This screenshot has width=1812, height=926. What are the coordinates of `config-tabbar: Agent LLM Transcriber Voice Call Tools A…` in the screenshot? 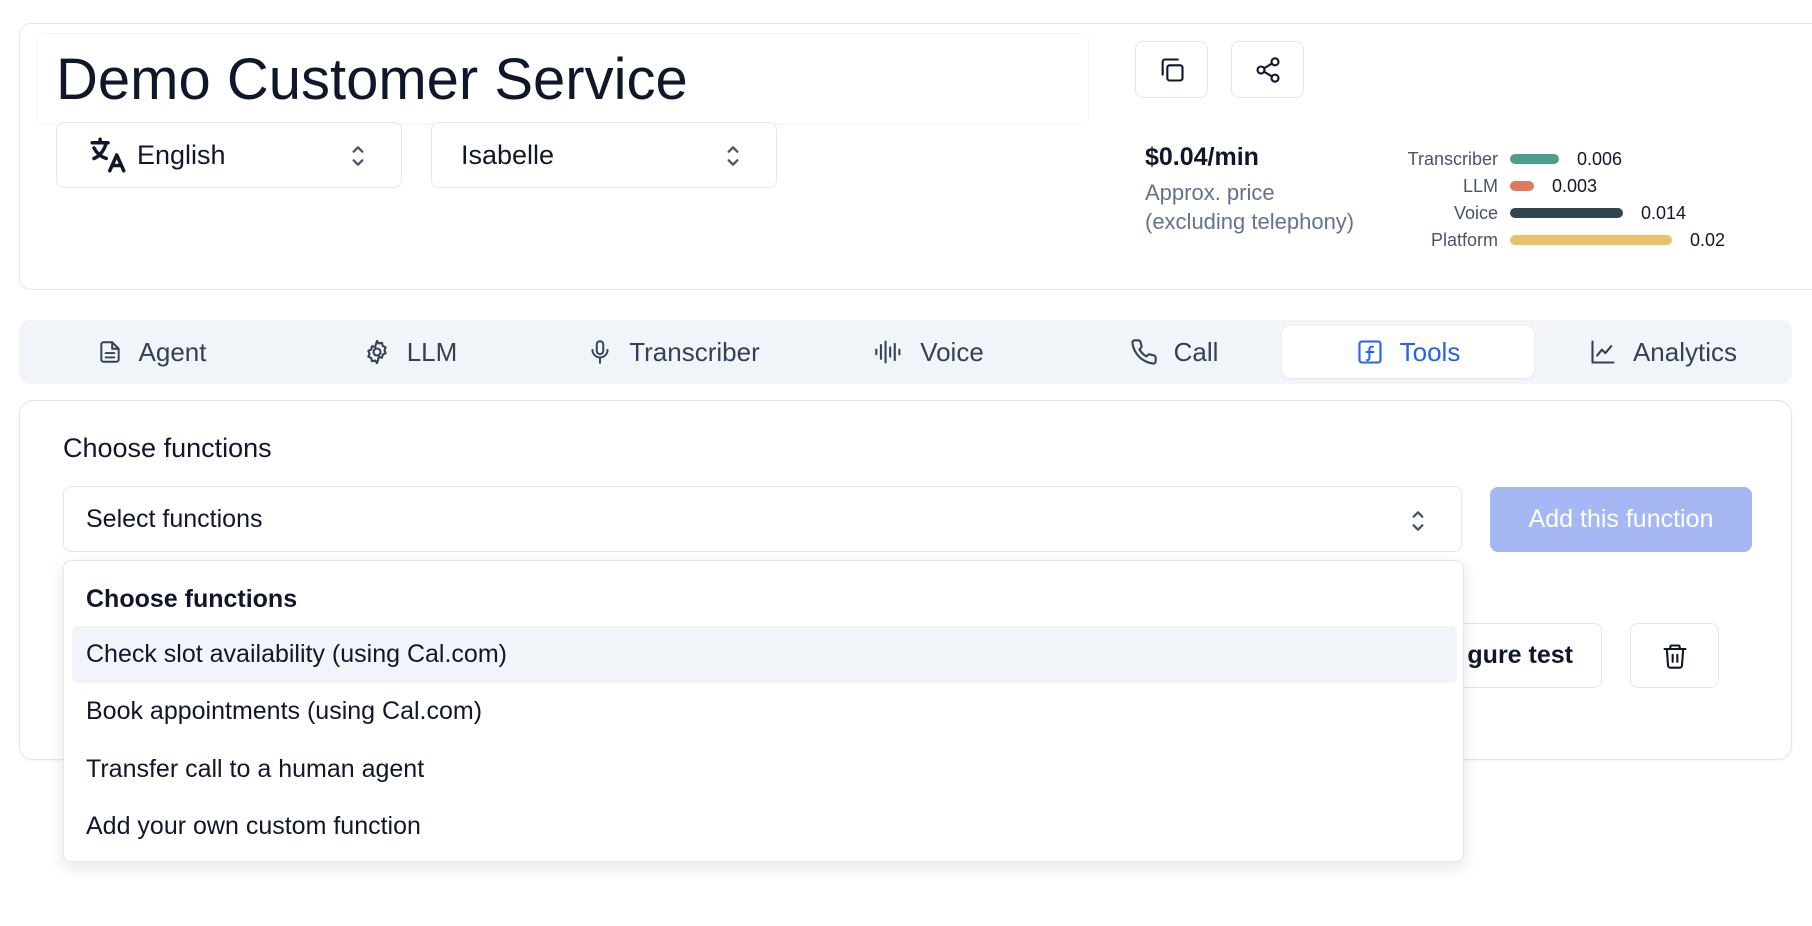 It's located at (905, 352).